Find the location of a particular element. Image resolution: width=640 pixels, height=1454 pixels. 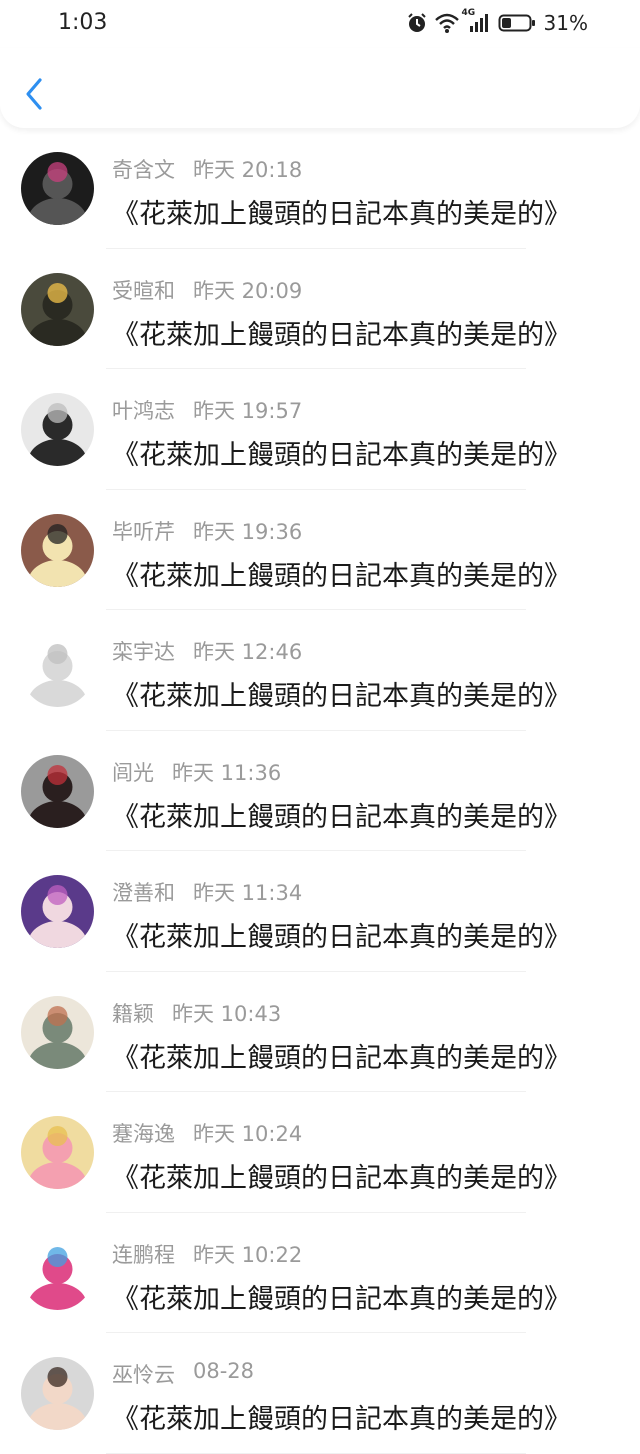

comment-row: 巫怜云 08-28 《花萊加上饅頭的日記本真的美是的》 is located at coordinates (320, 1393).